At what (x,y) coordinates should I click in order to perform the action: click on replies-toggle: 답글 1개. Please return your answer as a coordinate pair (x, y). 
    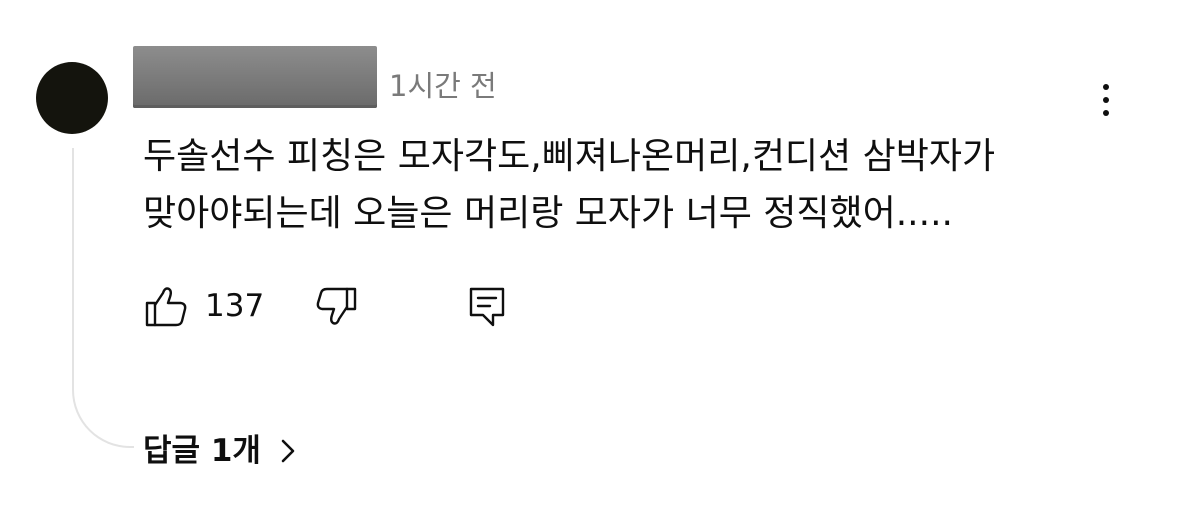
    Looking at the image, I should click on (220, 451).